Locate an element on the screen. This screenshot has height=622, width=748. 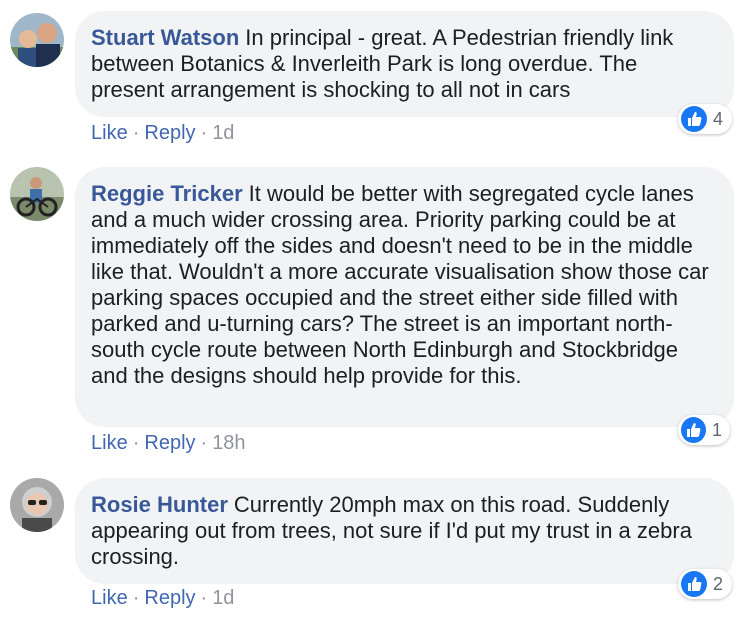
reaction-summary: 4 is located at coordinates (705, 119).